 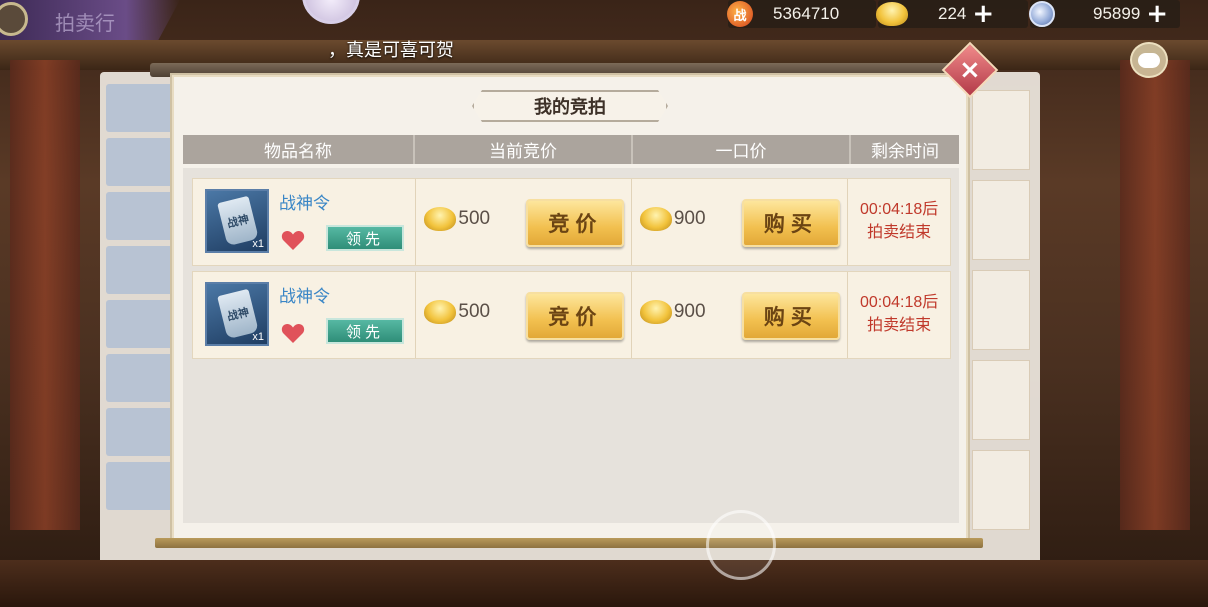 I want to click on gold-display: 224 +, so click(x=935, y=14).